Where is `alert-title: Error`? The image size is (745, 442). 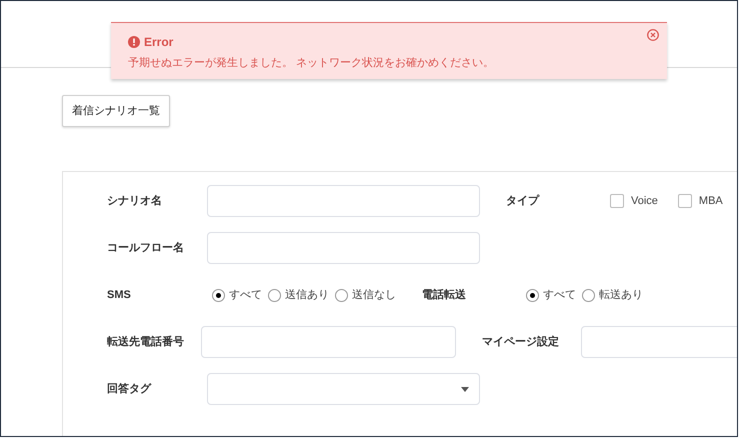
alert-title: Error is located at coordinates (159, 42).